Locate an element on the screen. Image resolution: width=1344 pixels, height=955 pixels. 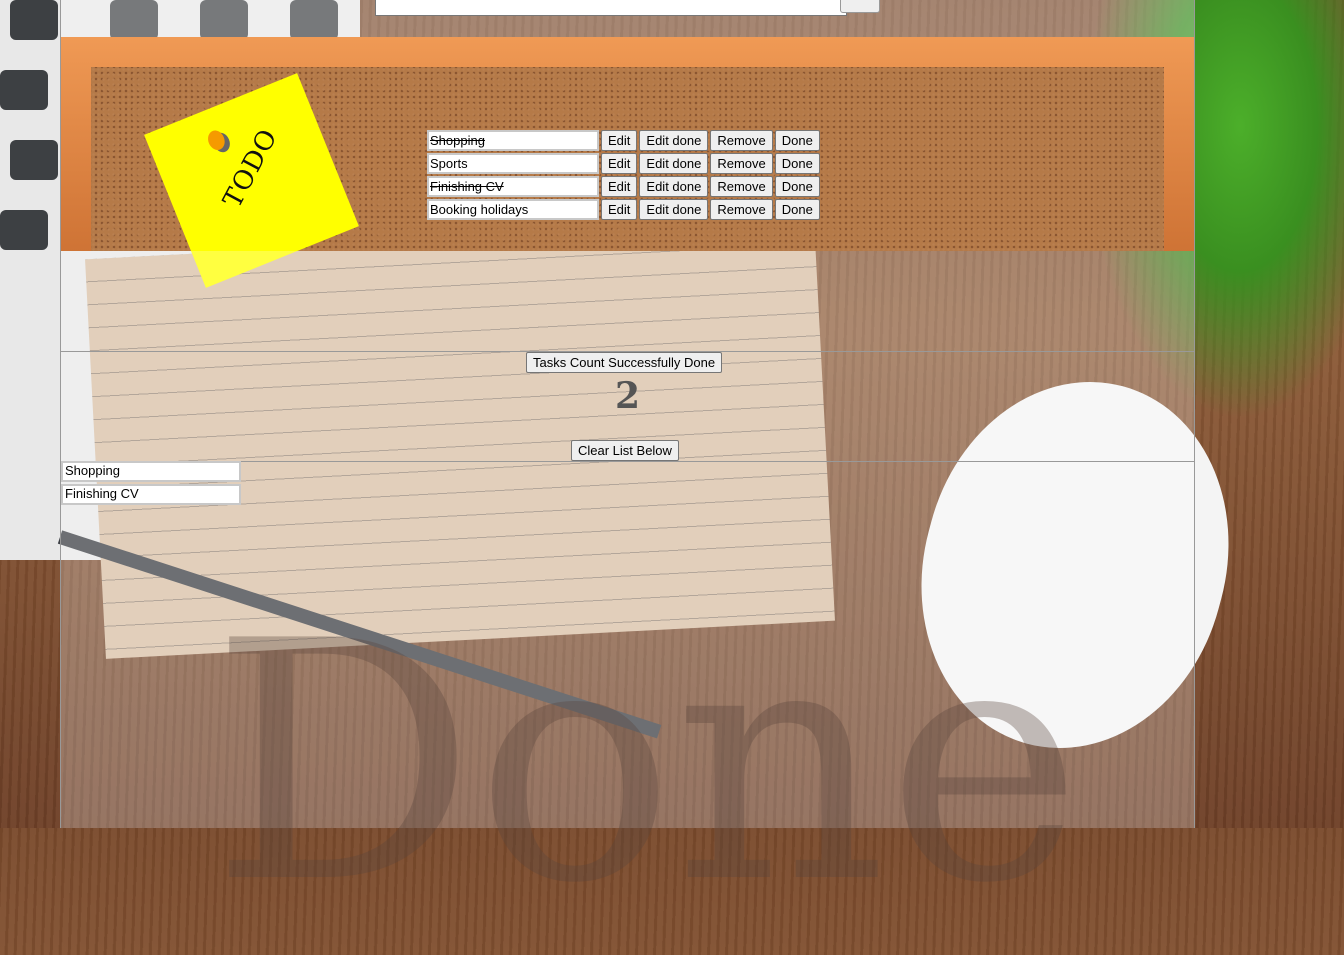
add-task-button is located at coordinates (860, 6).